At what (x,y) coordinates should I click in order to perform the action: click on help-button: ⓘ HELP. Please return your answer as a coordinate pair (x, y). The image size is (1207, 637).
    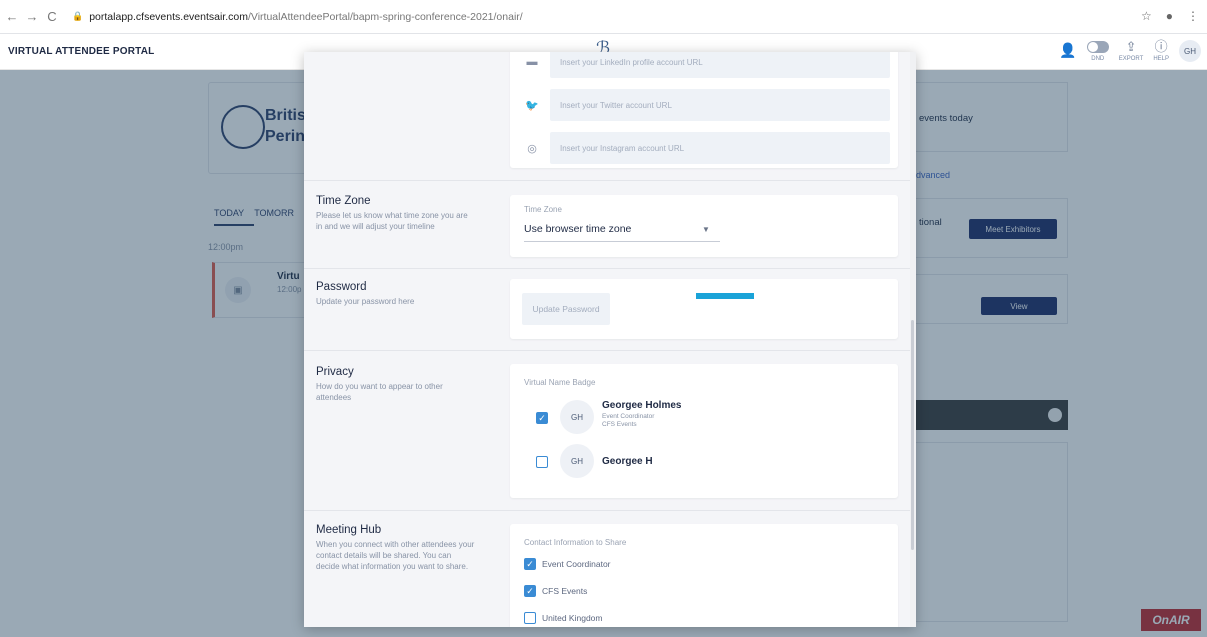
    Looking at the image, I should click on (1161, 50).